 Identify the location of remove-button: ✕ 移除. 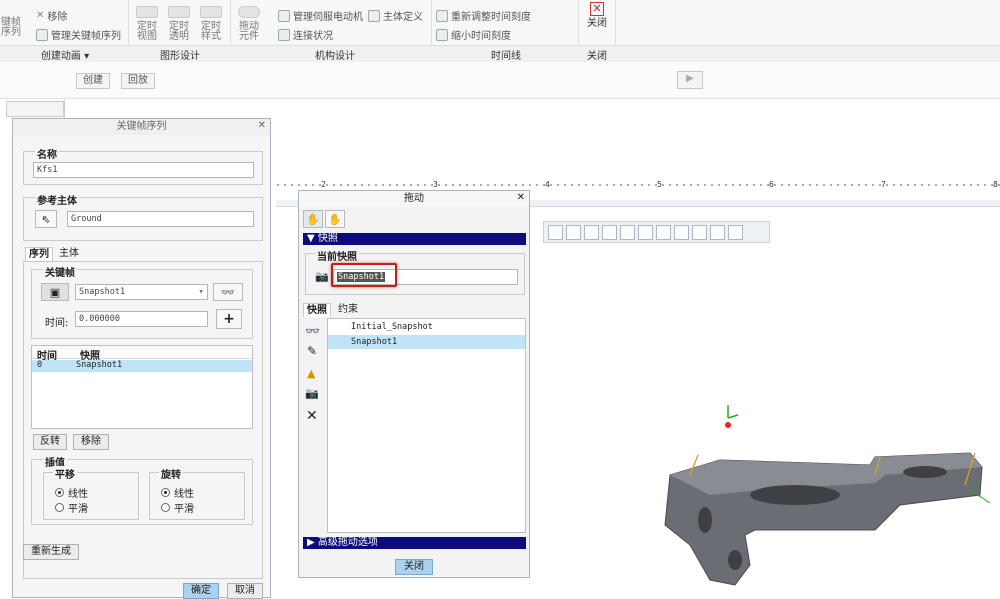
(51, 15).